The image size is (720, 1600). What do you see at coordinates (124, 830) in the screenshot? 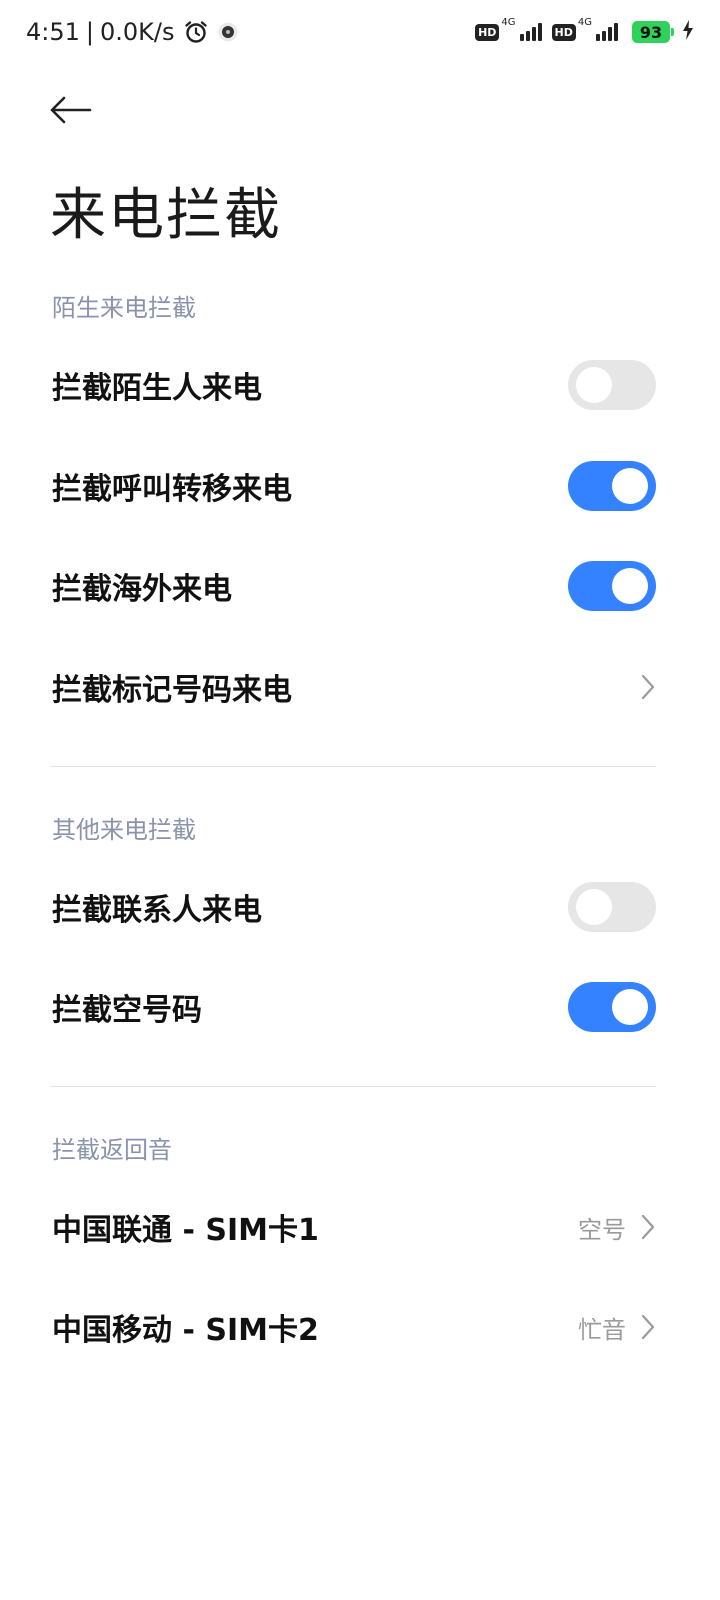
I see `section-label-other: 其他来电拦截` at bounding box center [124, 830].